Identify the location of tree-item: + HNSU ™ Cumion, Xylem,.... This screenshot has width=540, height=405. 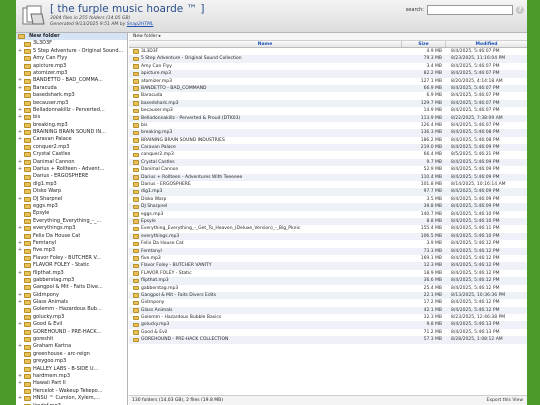
(71, 398).